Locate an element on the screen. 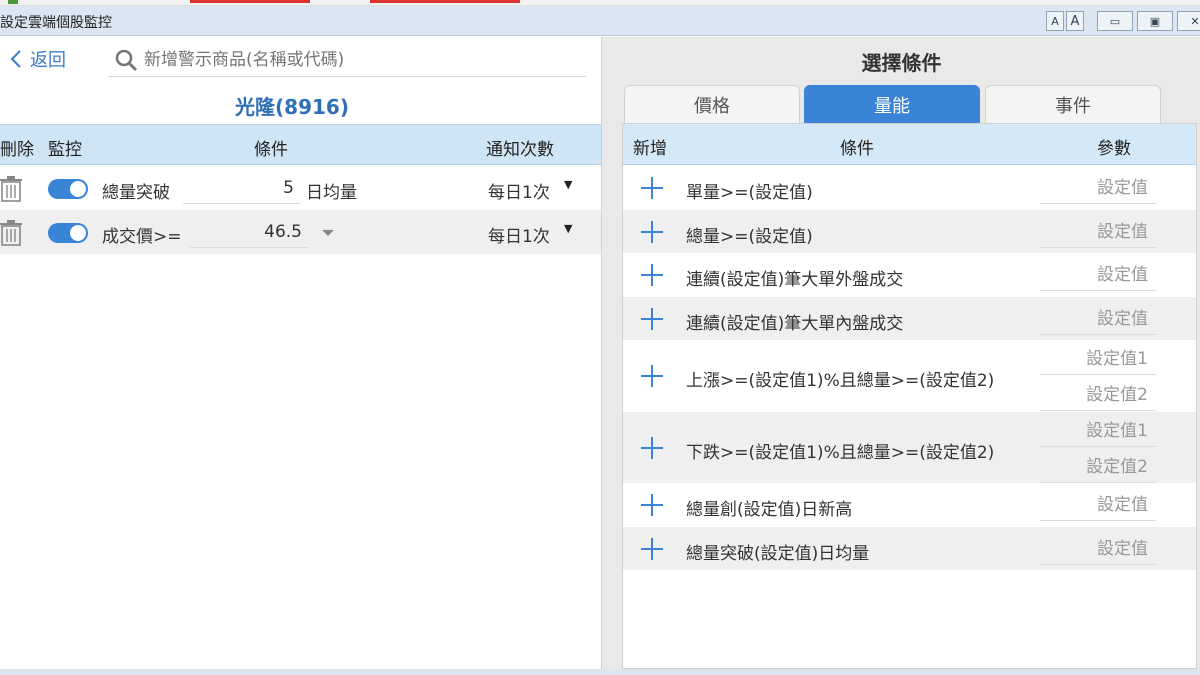 Image resolution: width=1200 pixels, height=675 pixels. window-title: 設定雲端個股監控 is located at coordinates (56, 23).